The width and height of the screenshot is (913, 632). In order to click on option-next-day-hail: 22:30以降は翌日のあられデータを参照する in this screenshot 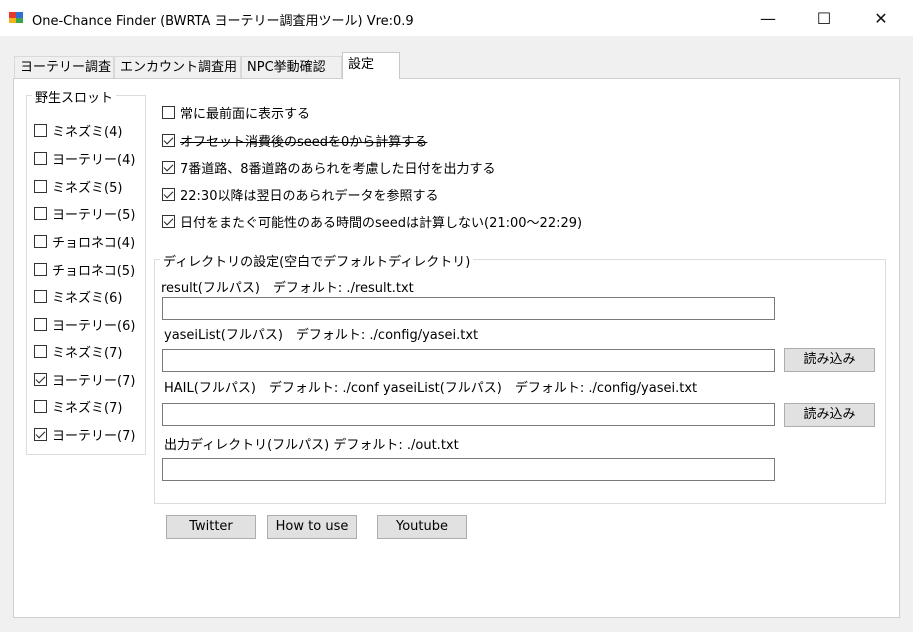, I will do `click(300, 194)`.